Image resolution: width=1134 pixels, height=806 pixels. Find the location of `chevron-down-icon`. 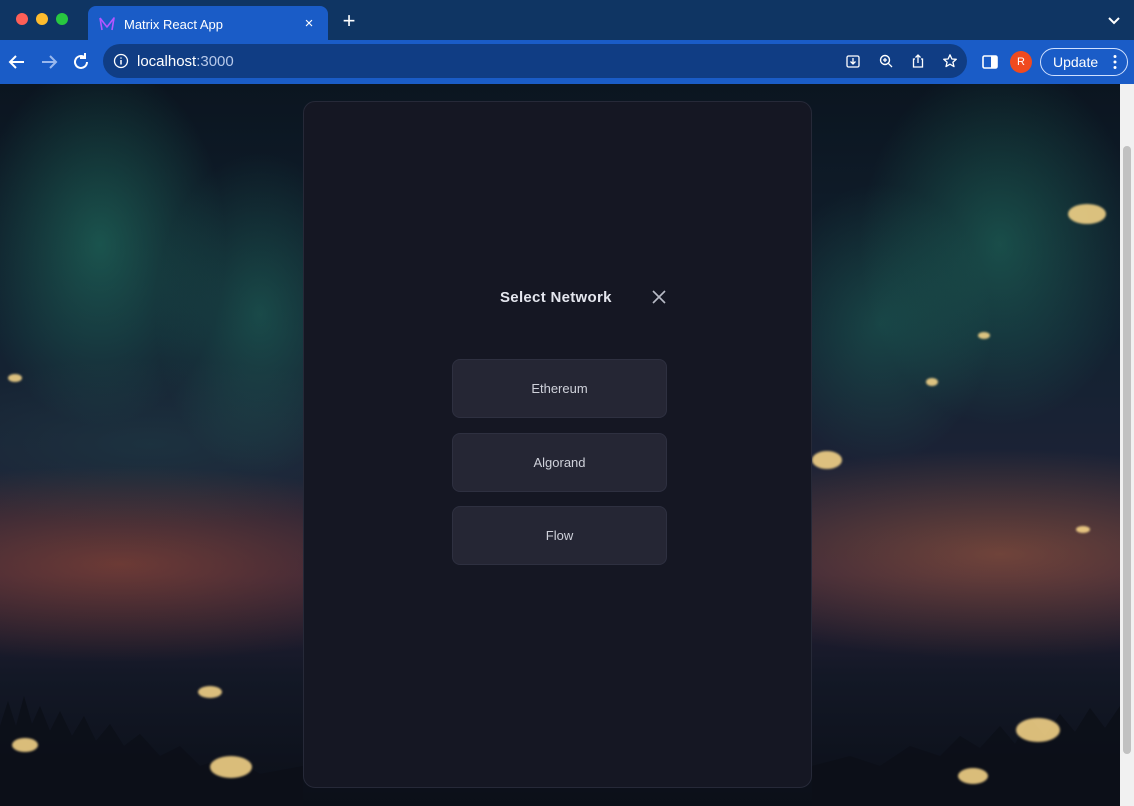

chevron-down-icon is located at coordinates (1114, 20).